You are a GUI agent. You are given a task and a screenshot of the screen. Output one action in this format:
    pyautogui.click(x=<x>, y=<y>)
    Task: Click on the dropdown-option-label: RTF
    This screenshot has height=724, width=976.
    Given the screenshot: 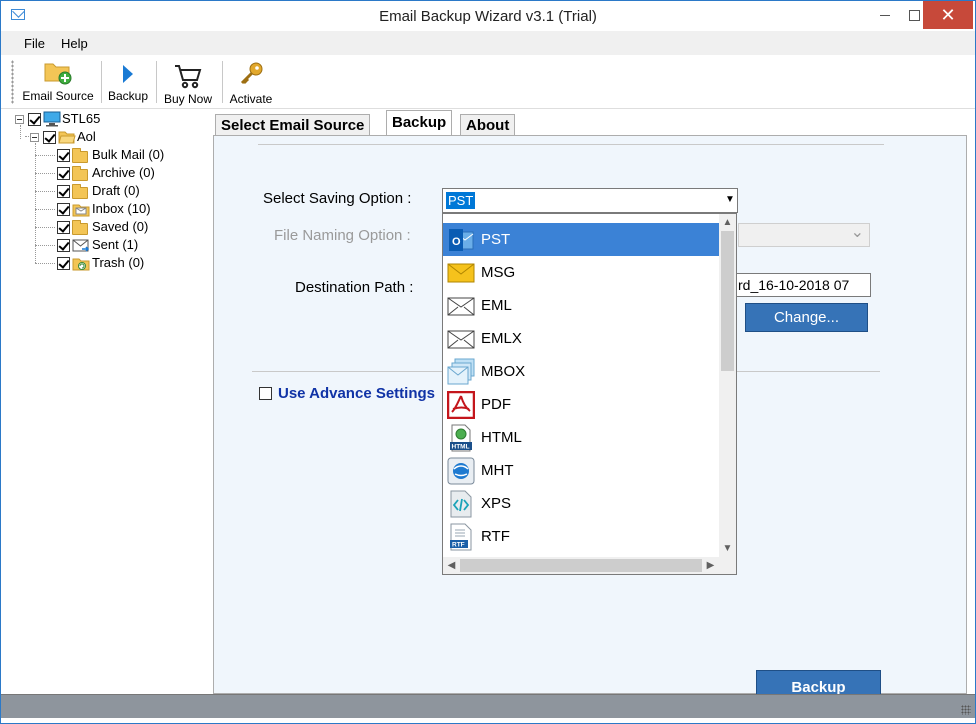 What is the action you would take?
    pyautogui.click(x=495, y=536)
    